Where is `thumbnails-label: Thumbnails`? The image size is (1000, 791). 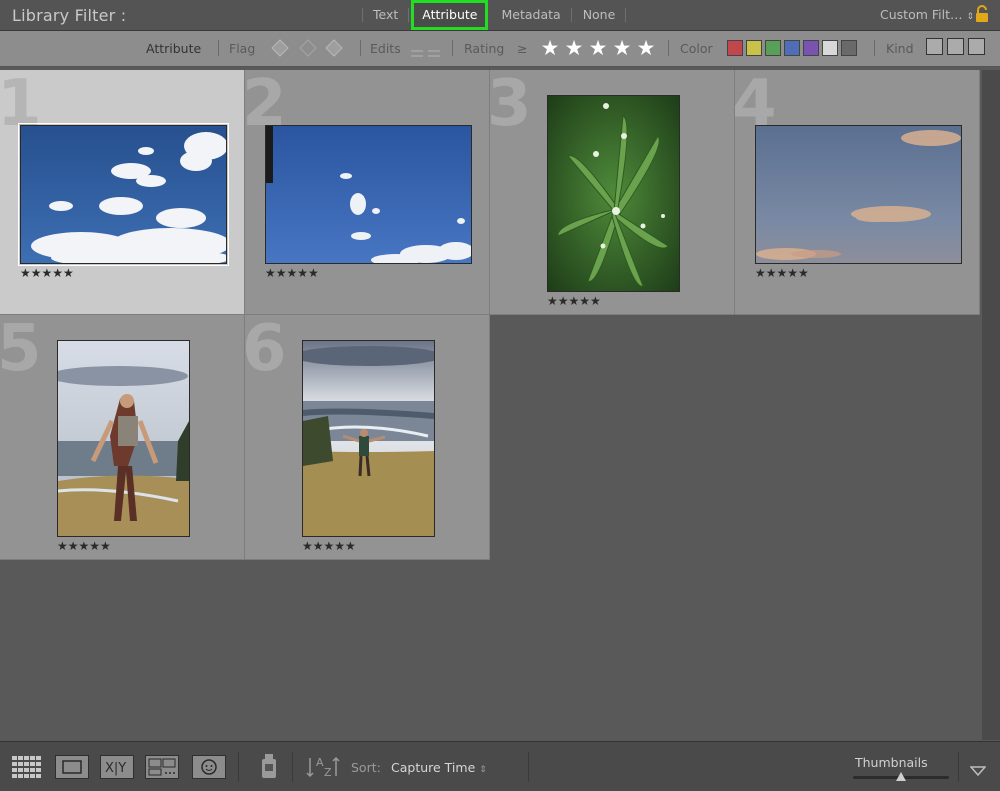
thumbnails-label: Thumbnails is located at coordinates (891, 762).